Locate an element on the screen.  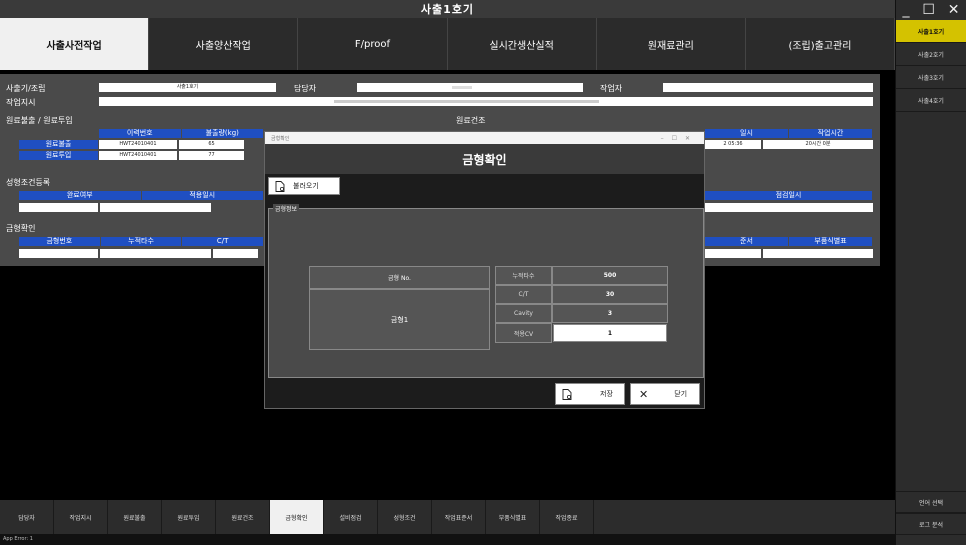
dry-time: 2 05:36 is located at coordinates (733, 144).